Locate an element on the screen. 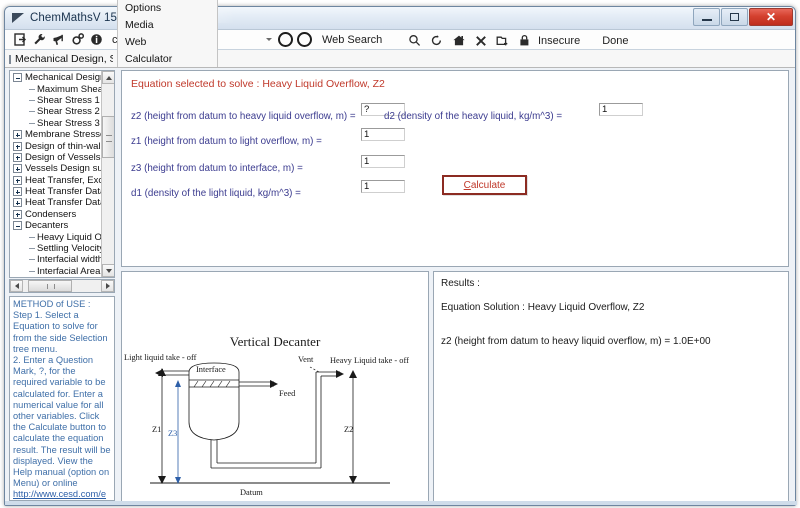 This screenshot has height=508, width=800. nav-circle-forward-icon is located at coordinates (304, 39).